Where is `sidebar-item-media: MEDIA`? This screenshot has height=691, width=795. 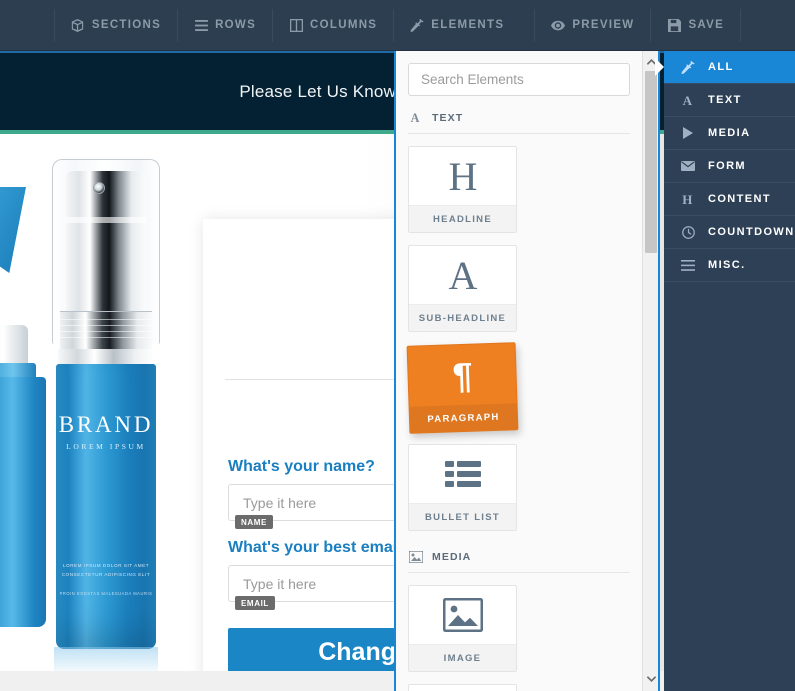 sidebar-item-media: MEDIA is located at coordinates (729, 133).